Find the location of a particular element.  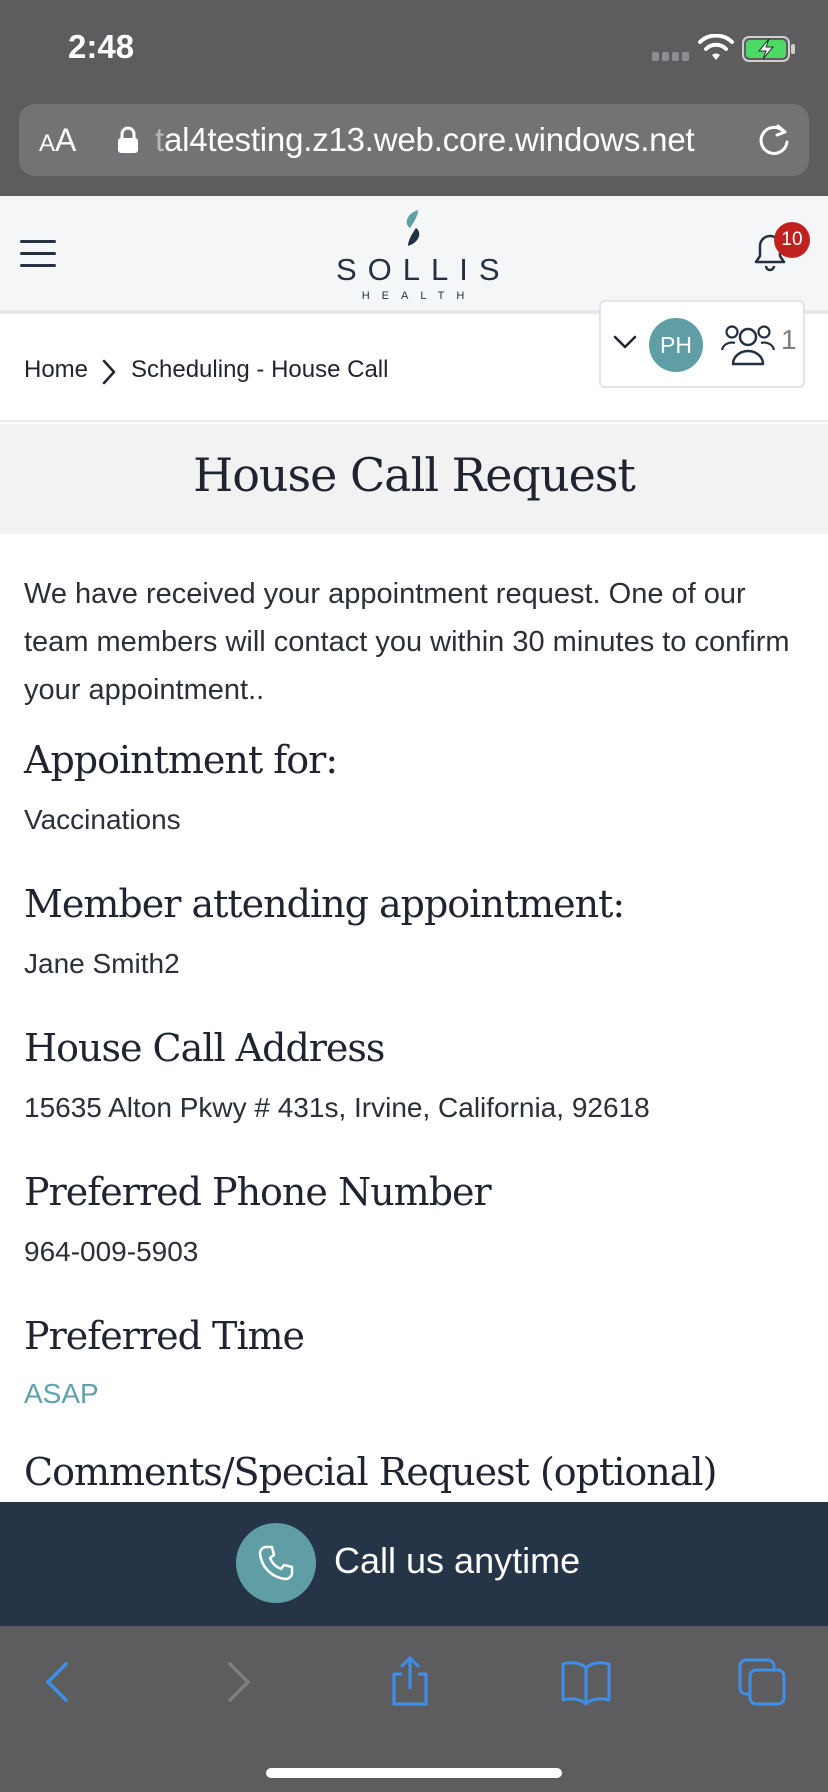

member-count: 1 is located at coordinates (789, 339).